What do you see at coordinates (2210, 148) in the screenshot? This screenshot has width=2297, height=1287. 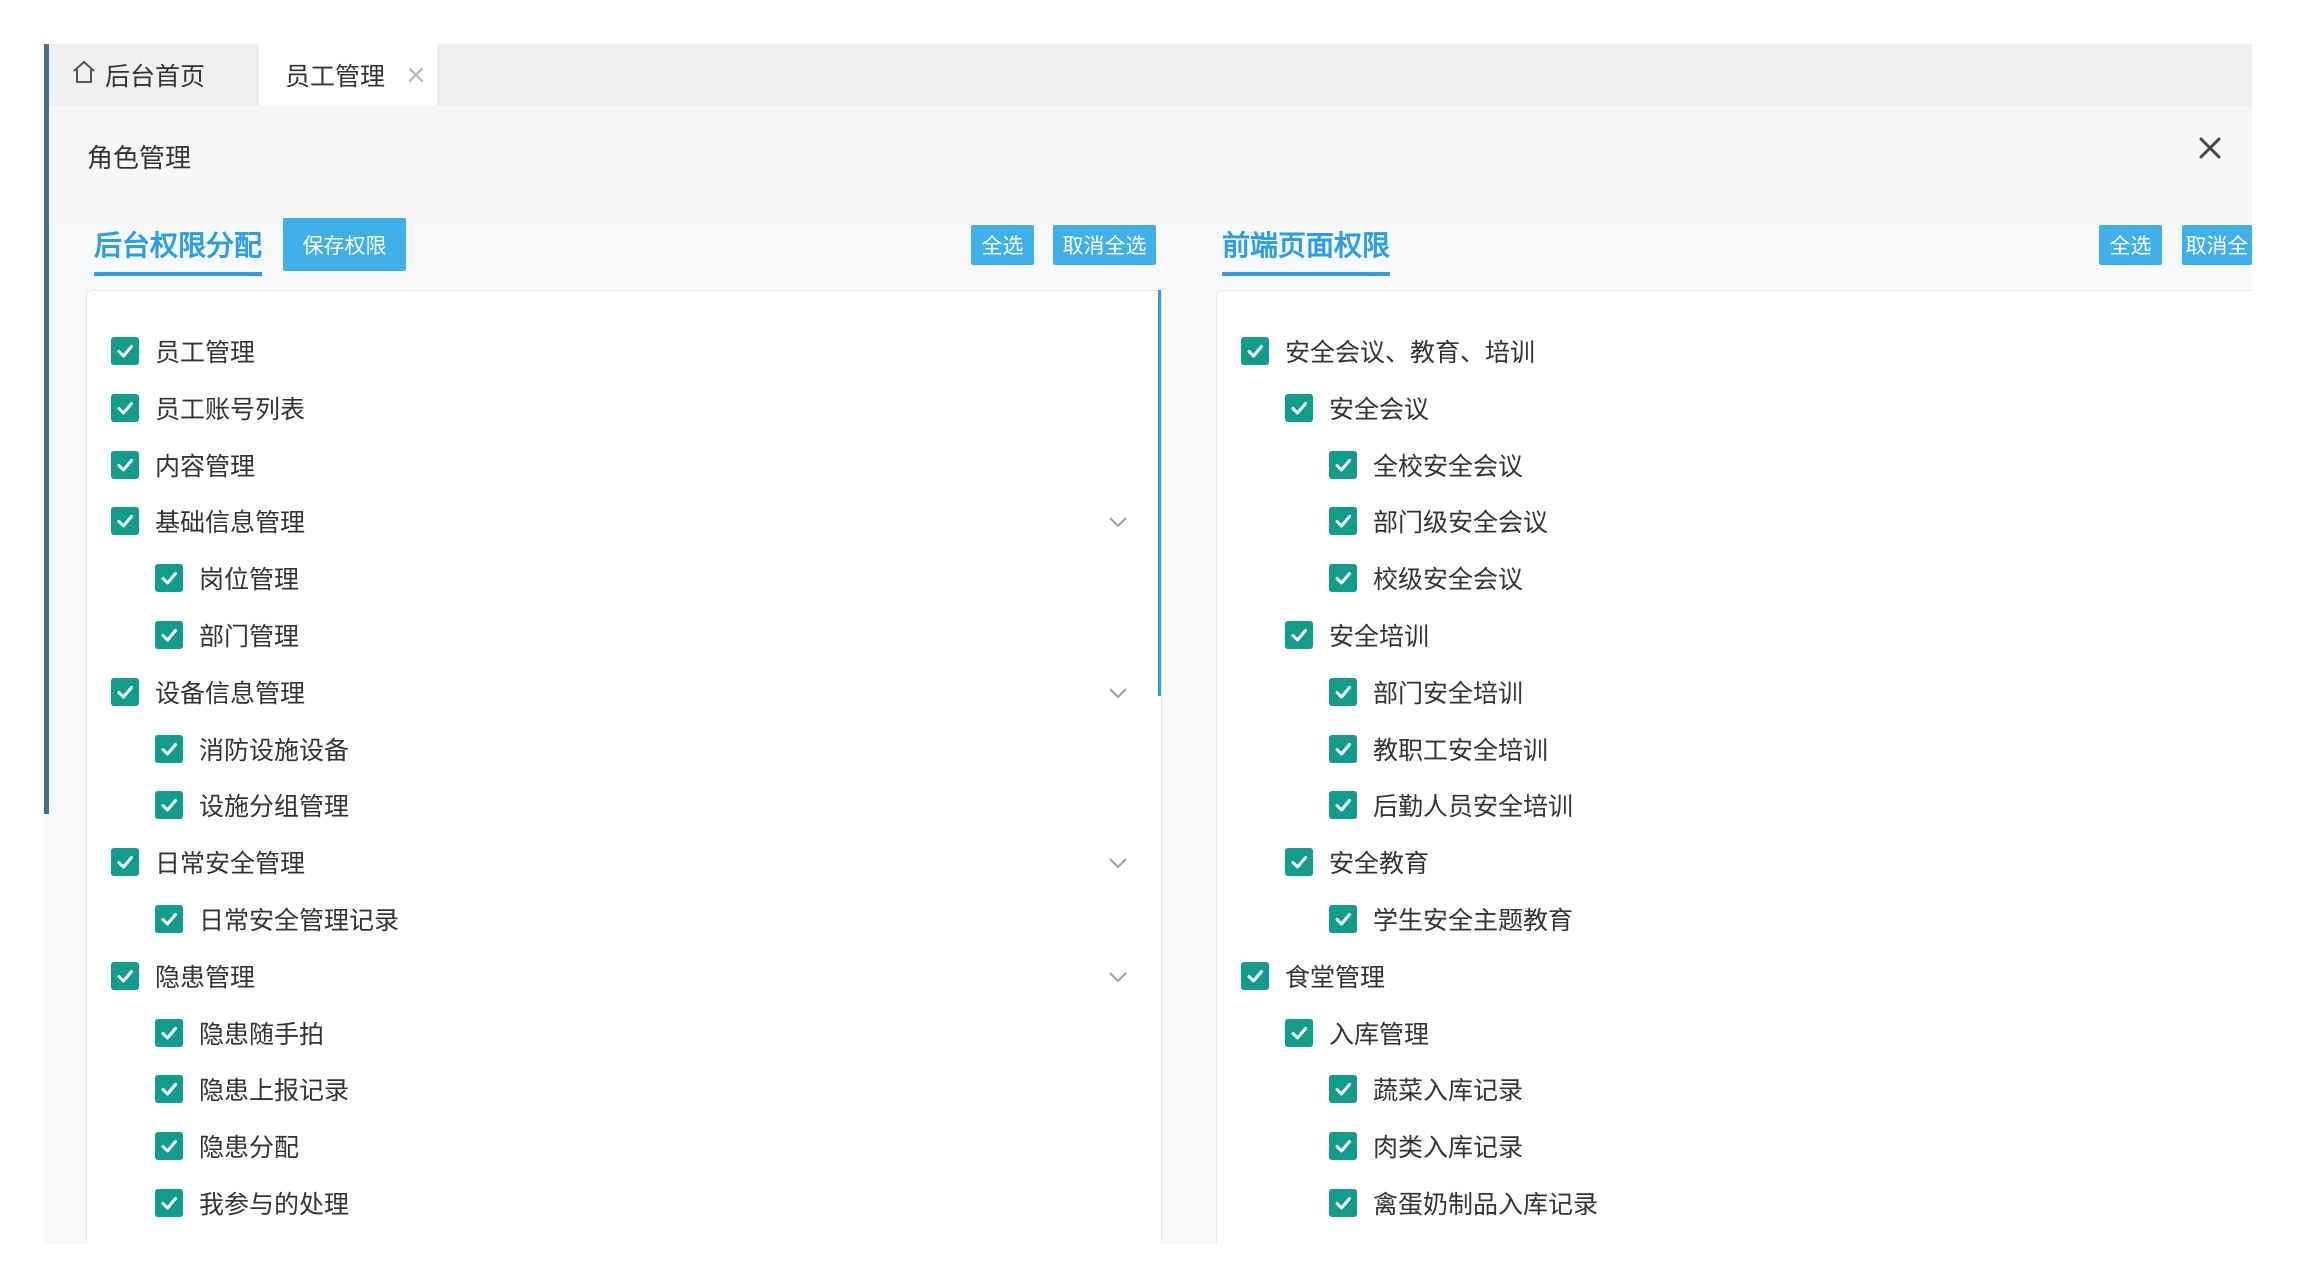 I see `close-icon` at bounding box center [2210, 148].